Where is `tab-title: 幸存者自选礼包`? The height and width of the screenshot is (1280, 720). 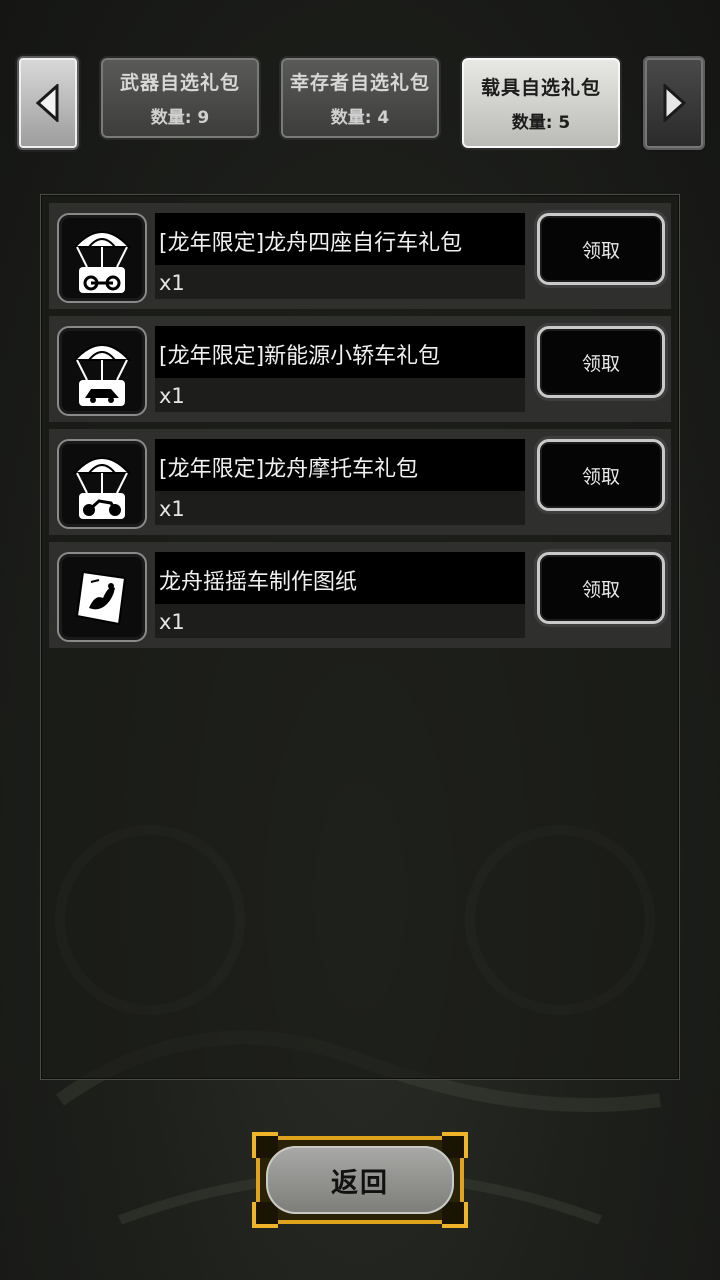 tab-title: 幸存者自选礼包 is located at coordinates (359, 83).